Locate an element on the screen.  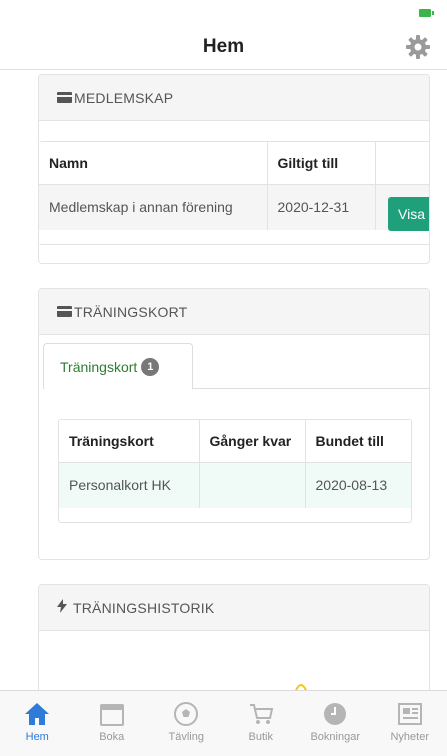
tab-label: Hem is located at coordinates (37, 737).